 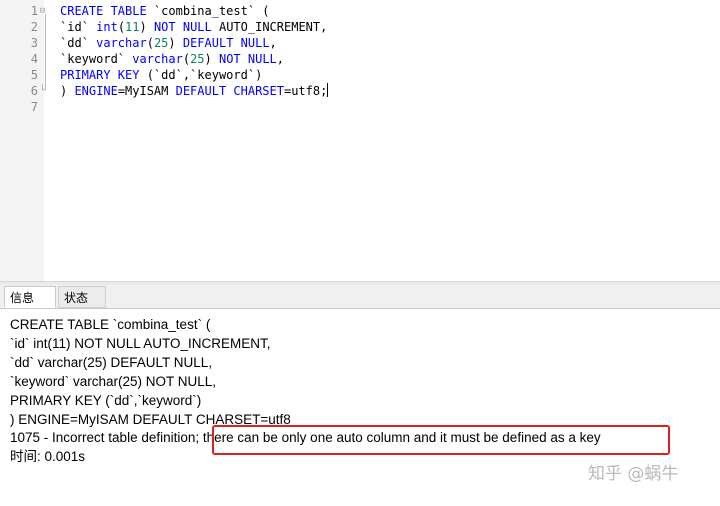 What do you see at coordinates (43, 91) in the screenshot?
I see `fold-end-icon: └` at bounding box center [43, 91].